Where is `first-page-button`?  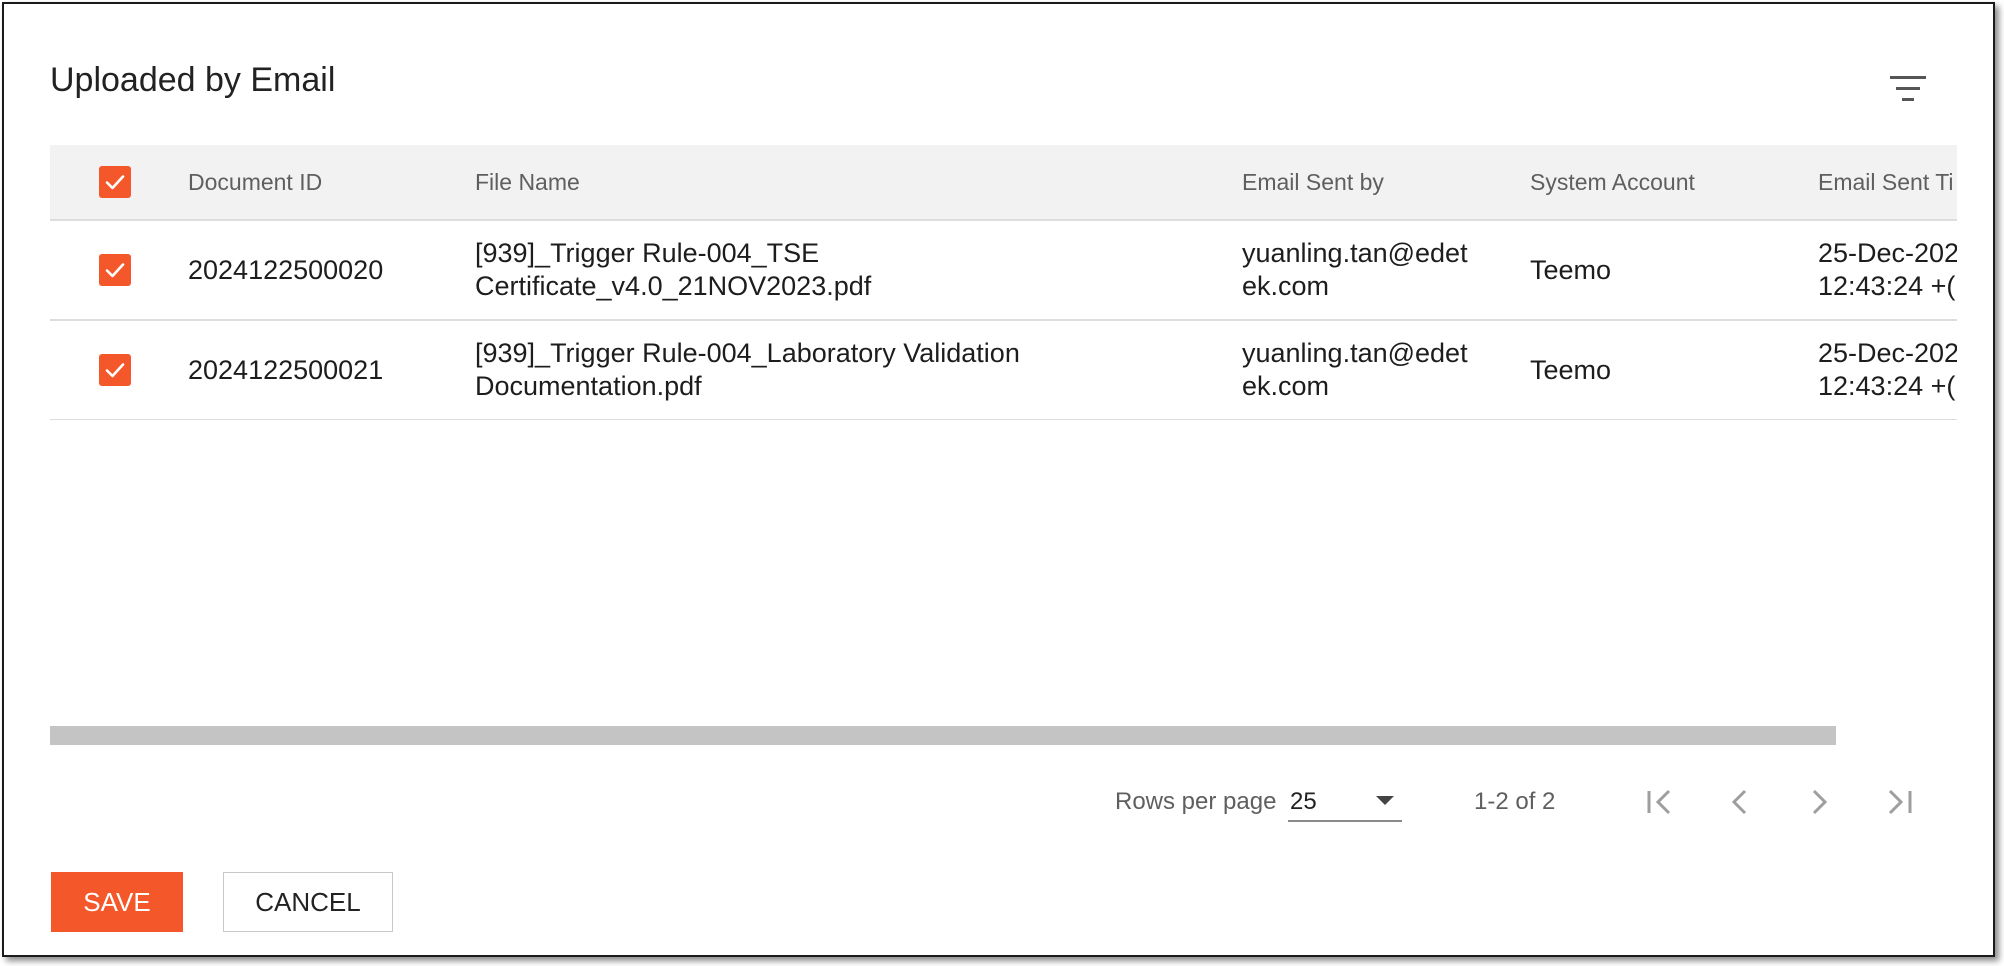 first-page-button is located at coordinates (1660, 802).